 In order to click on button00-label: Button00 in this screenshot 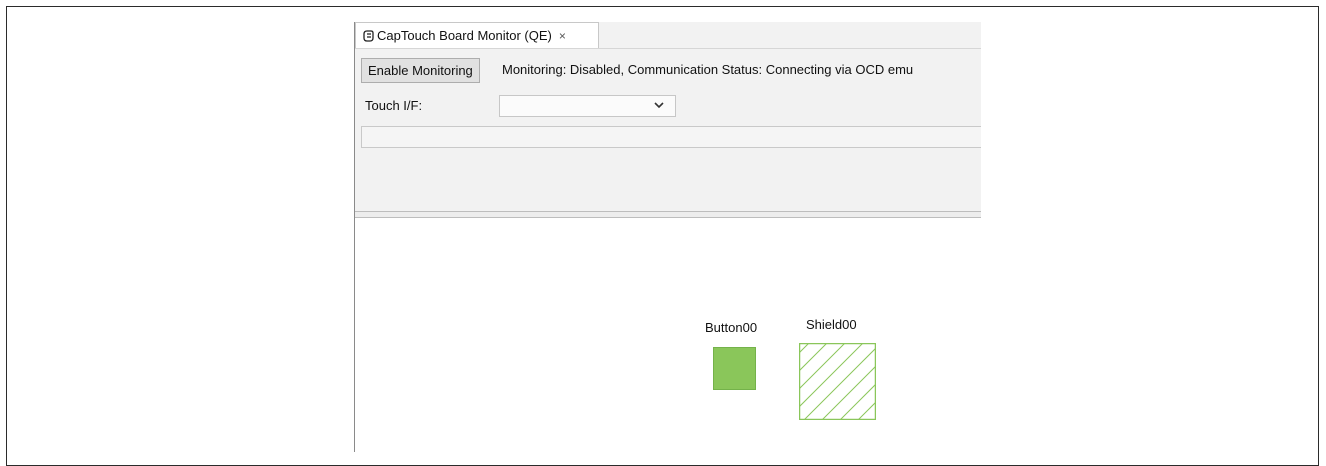, I will do `click(731, 327)`.